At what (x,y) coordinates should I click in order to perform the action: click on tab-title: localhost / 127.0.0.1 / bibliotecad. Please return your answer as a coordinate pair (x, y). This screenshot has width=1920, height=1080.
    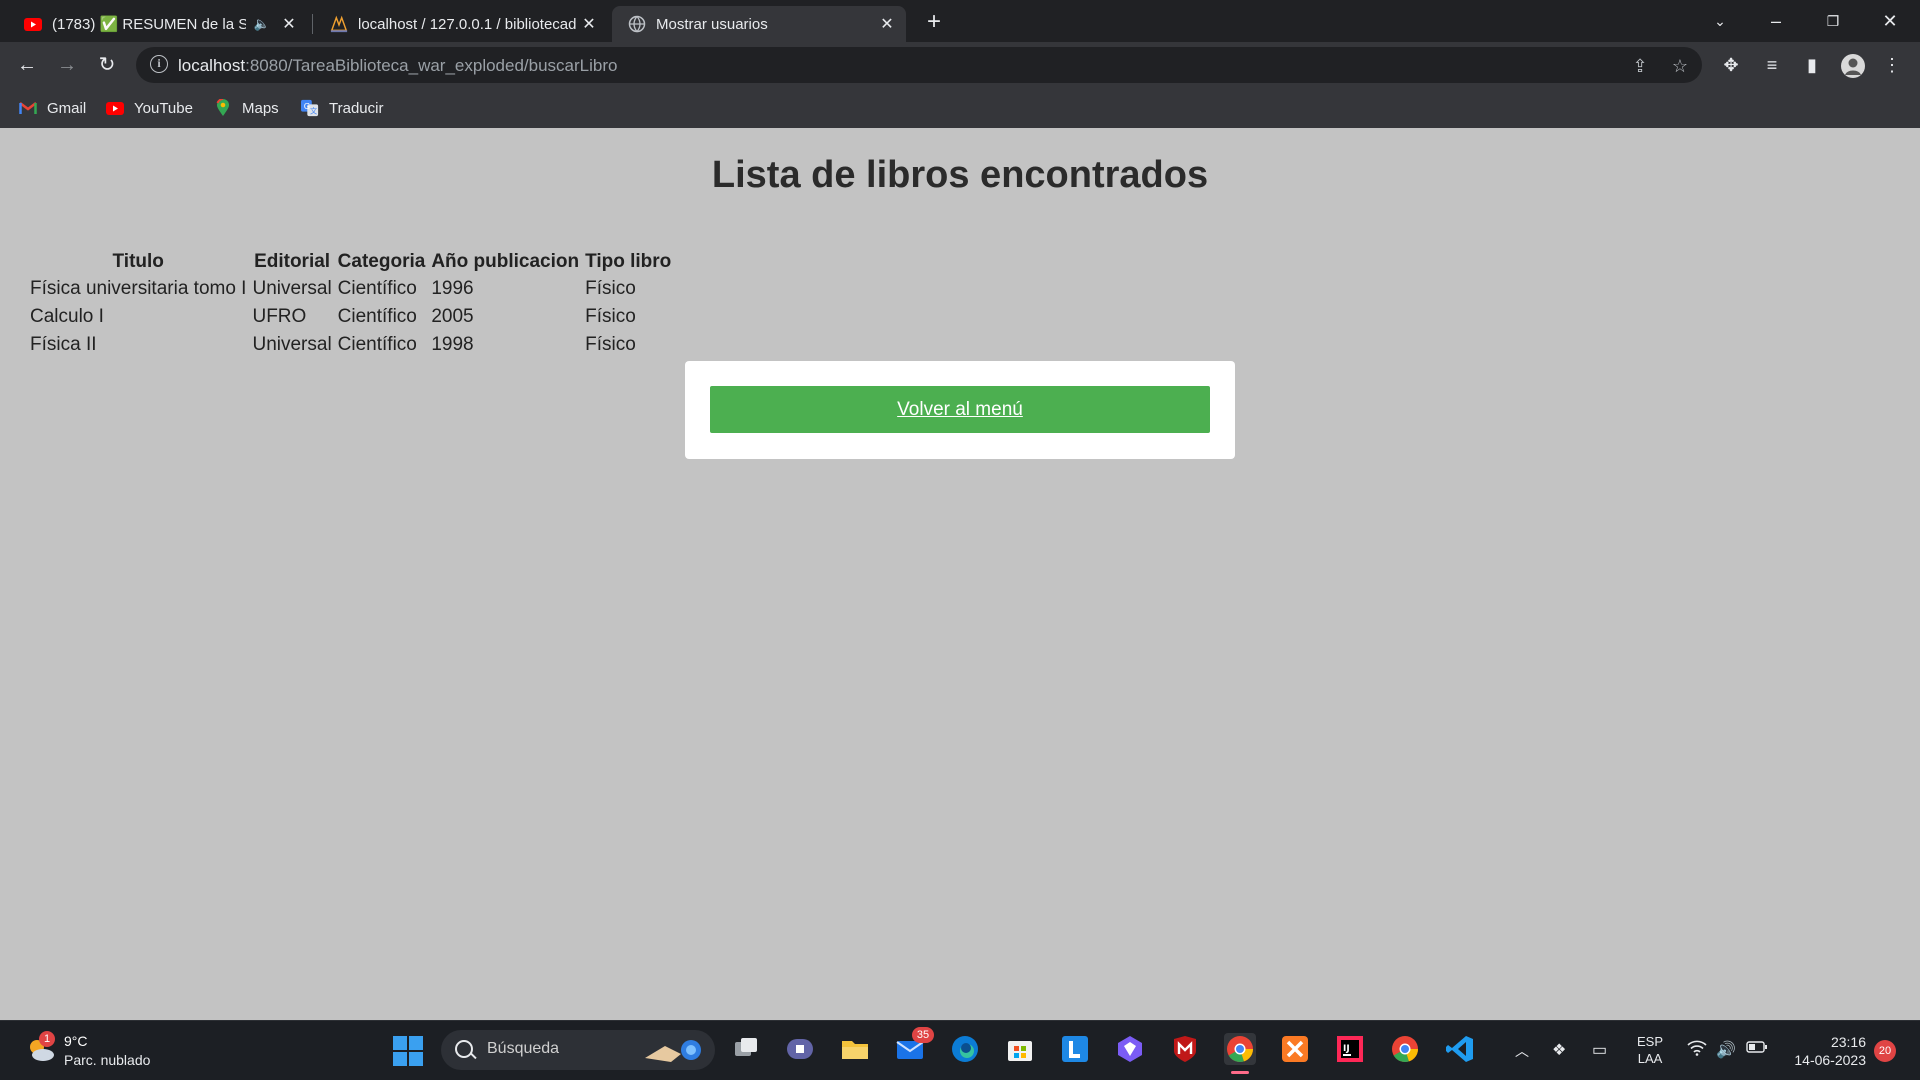
    Looking at the image, I should click on (467, 24).